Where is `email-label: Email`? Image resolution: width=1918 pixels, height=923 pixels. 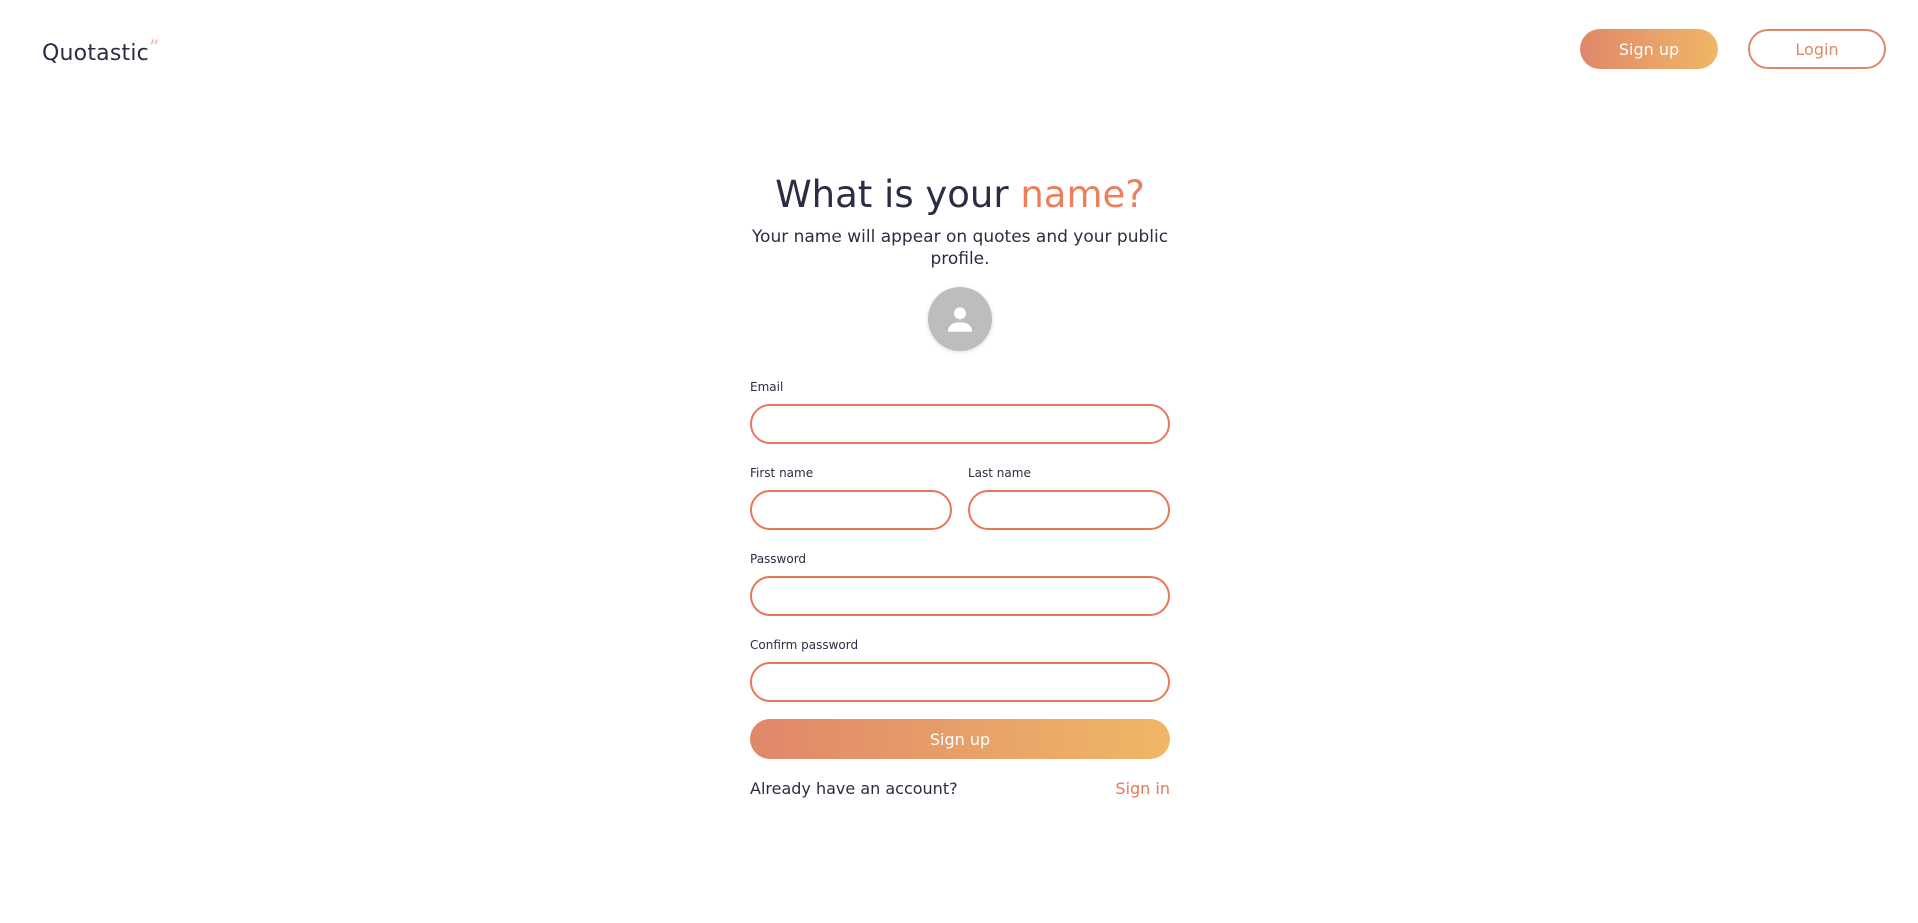 email-label: Email is located at coordinates (767, 387).